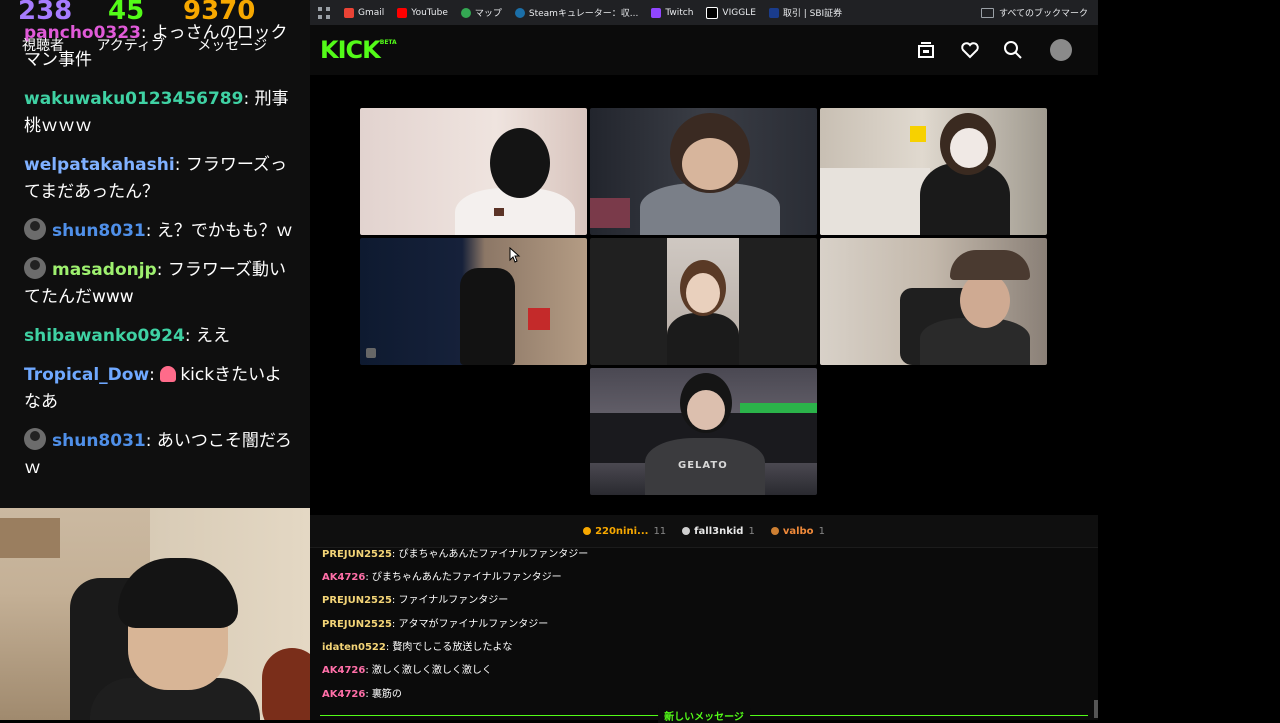  I want to click on chat-text: : アタマがファイナルファンタジー, so click(470, 624).